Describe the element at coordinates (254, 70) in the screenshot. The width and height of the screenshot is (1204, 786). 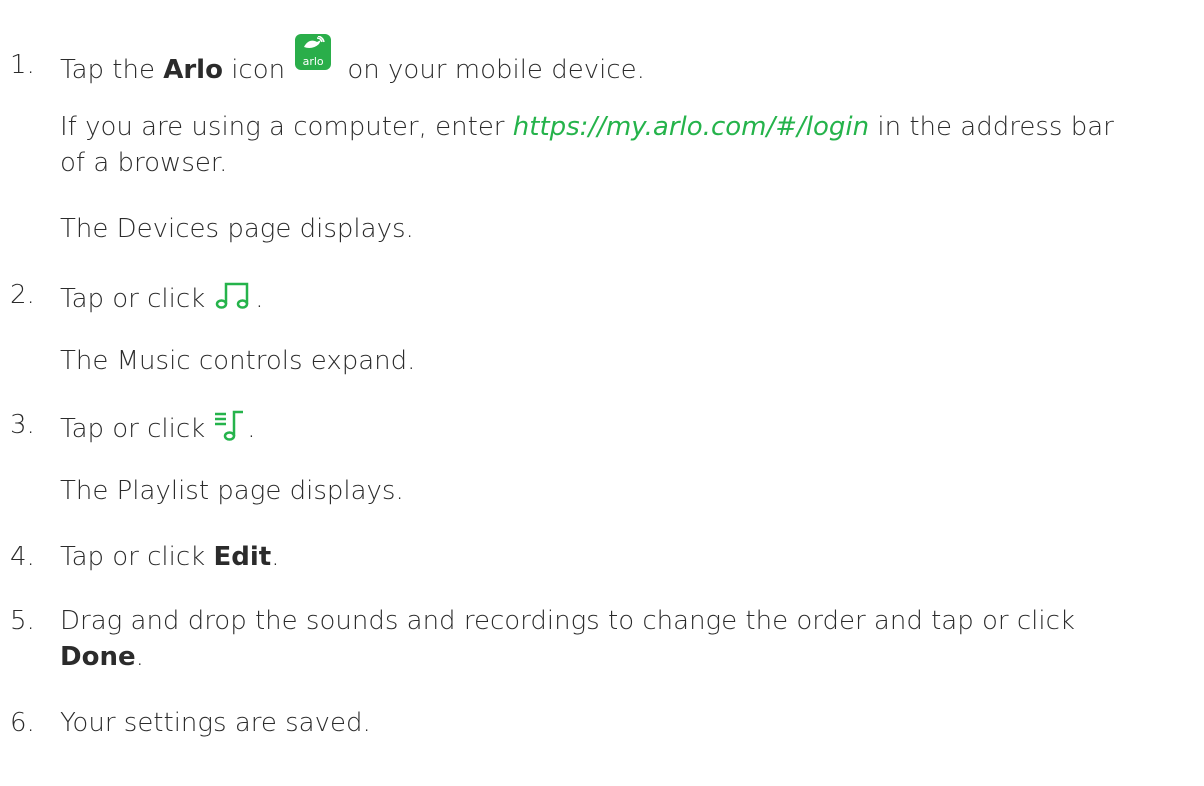
I see `step-text-icon-word: icon` at that location.